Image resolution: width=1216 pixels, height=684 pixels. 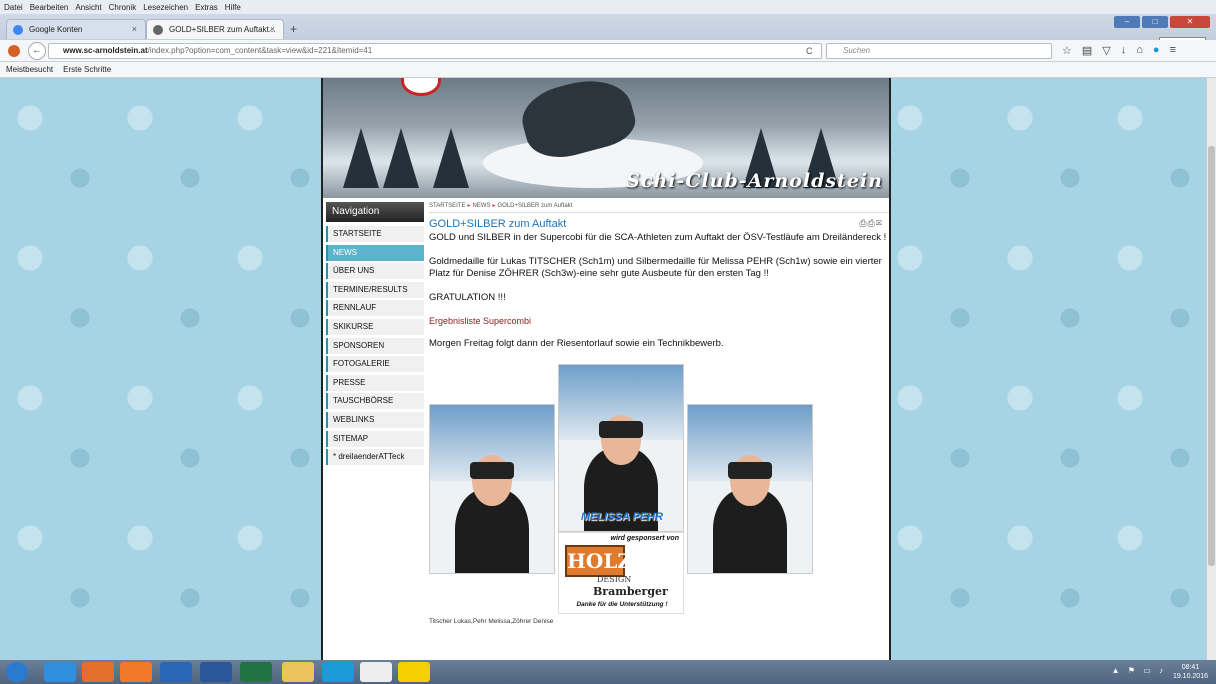 I want to click on clock: 08:41 19.10.2016, so click(x=1190, y=672).